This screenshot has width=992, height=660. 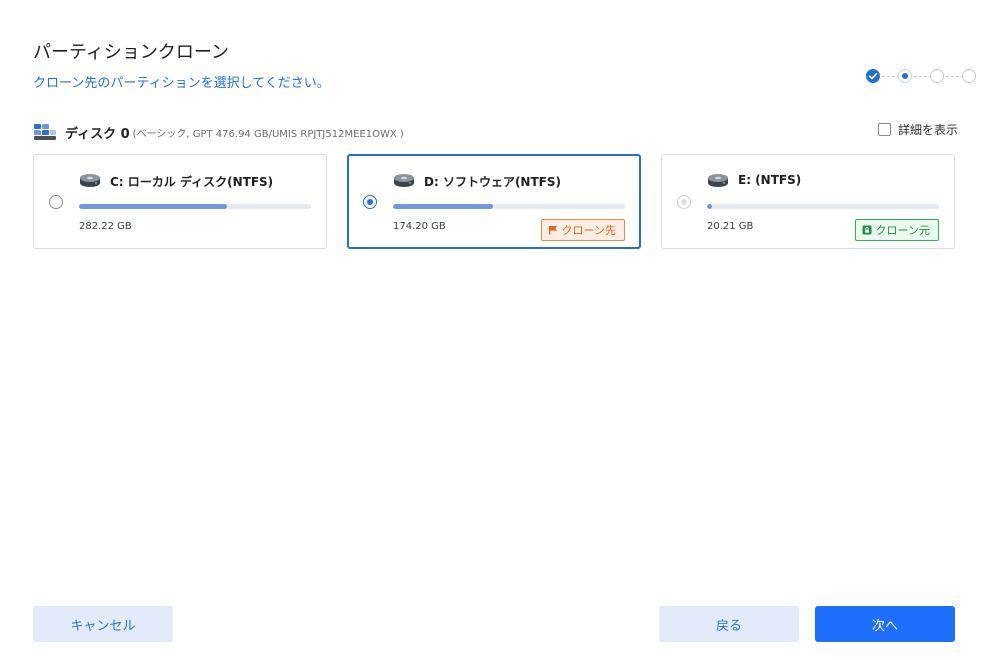 What do you see at coordinates (588, 230) in the screenshot?
I see `clone-target-label: クローン先` at bounding box center [588, 230].